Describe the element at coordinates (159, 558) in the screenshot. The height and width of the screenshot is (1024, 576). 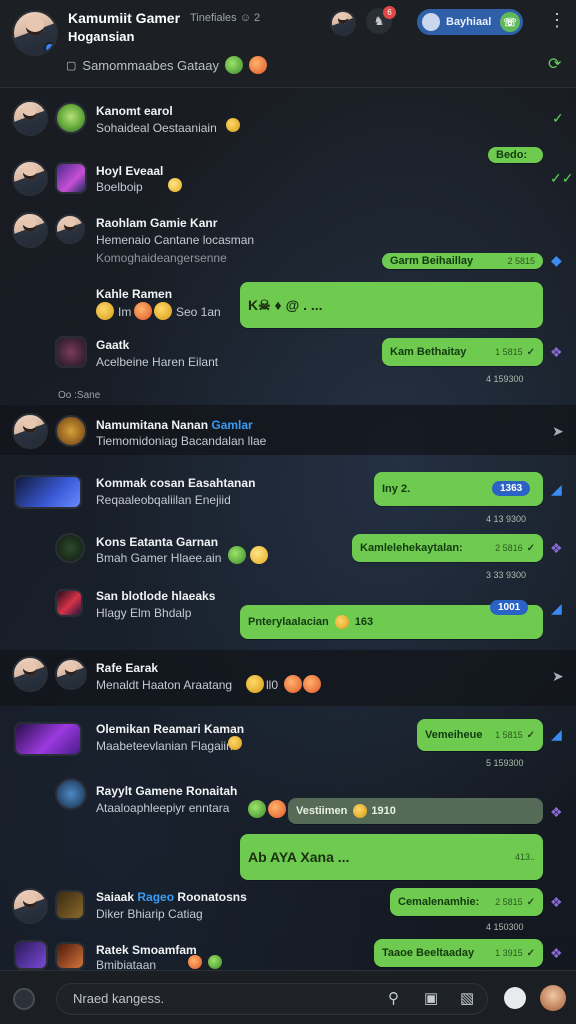
I see `chat-preview: Bmah Gamer Hlaee.ain` at that location.